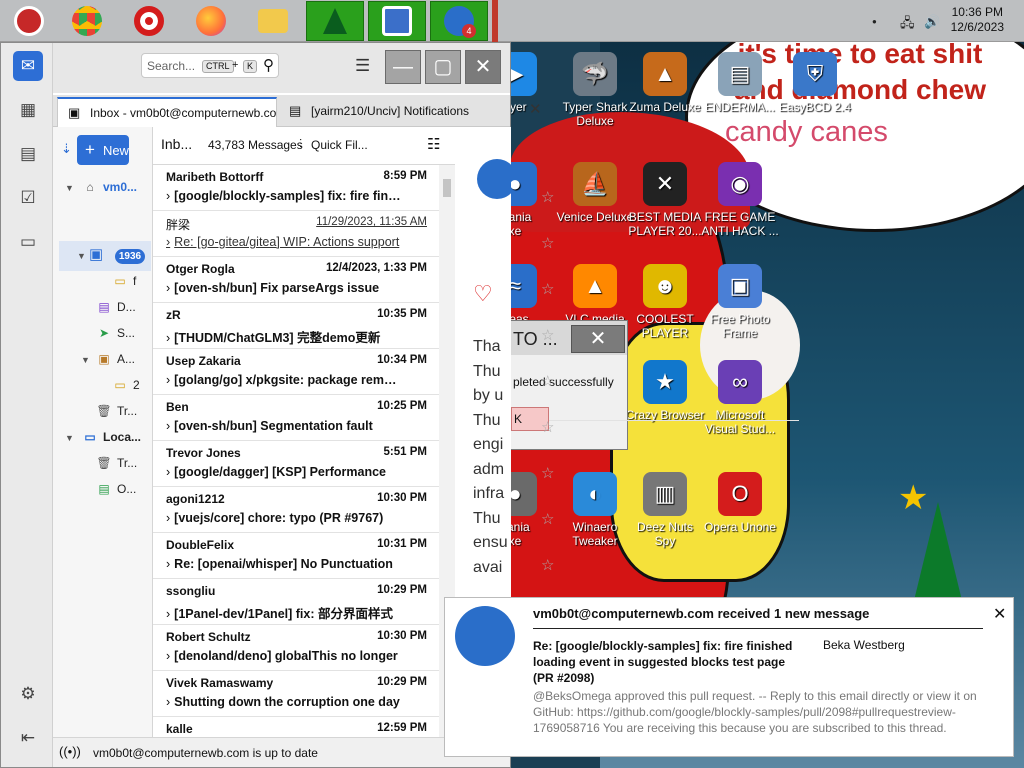  I want to click on minimize-button: —, so click(403, 67).